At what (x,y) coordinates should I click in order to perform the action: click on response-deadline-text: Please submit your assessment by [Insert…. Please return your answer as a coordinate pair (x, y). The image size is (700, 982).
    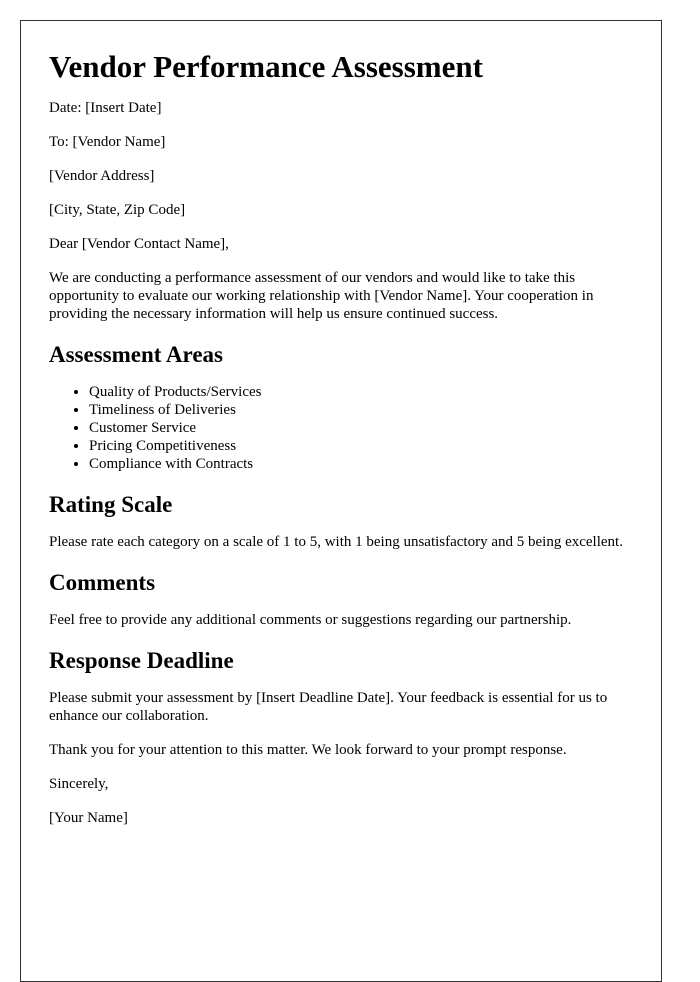
    Looking at the image, I should click on (328, 707).